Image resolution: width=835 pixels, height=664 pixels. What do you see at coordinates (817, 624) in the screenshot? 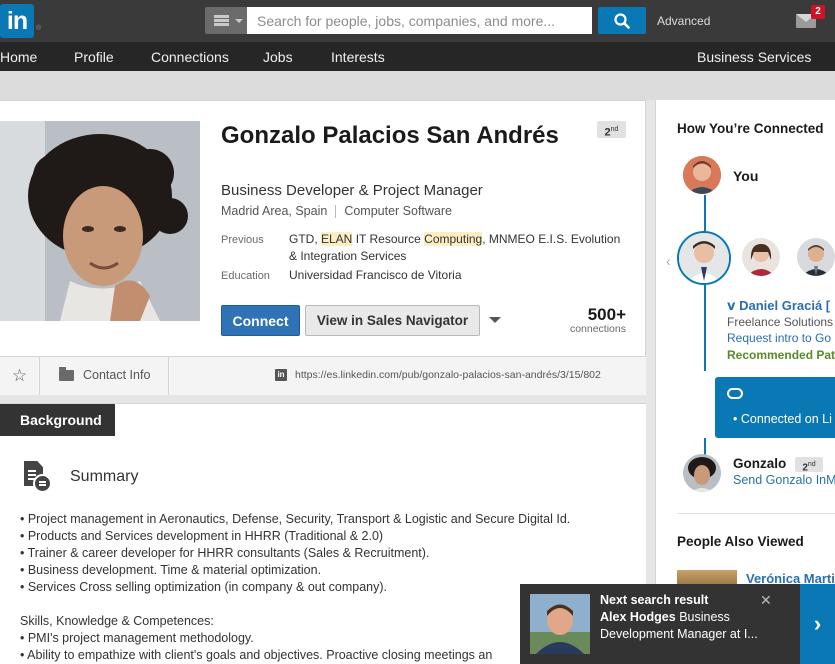
I see `chevron-right-icon: ›` at bounding box center [817, 624].